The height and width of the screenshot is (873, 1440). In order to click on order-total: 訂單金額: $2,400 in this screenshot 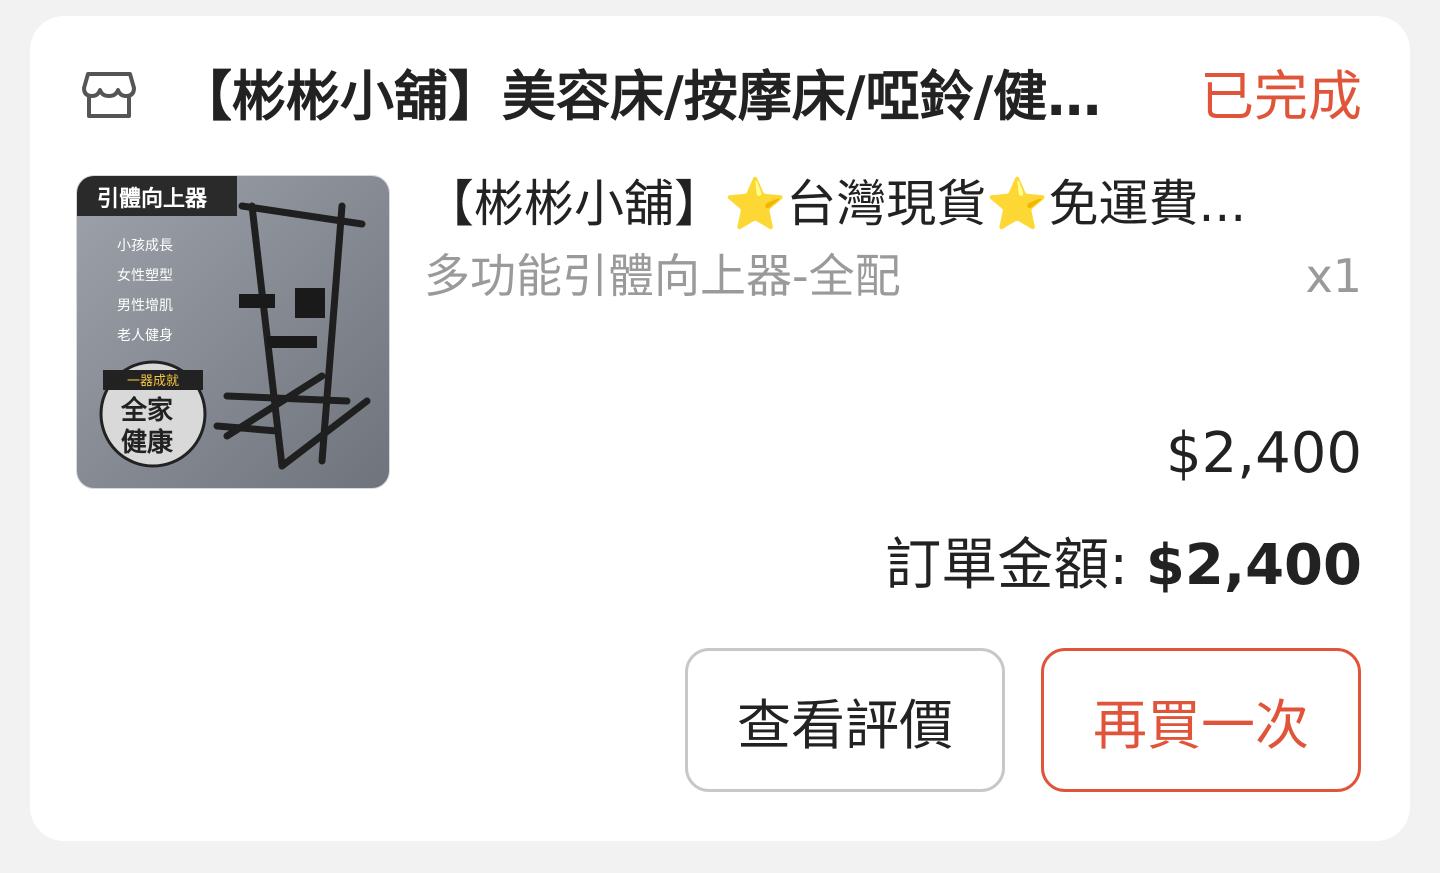, I will do `click(1123, 566)`.